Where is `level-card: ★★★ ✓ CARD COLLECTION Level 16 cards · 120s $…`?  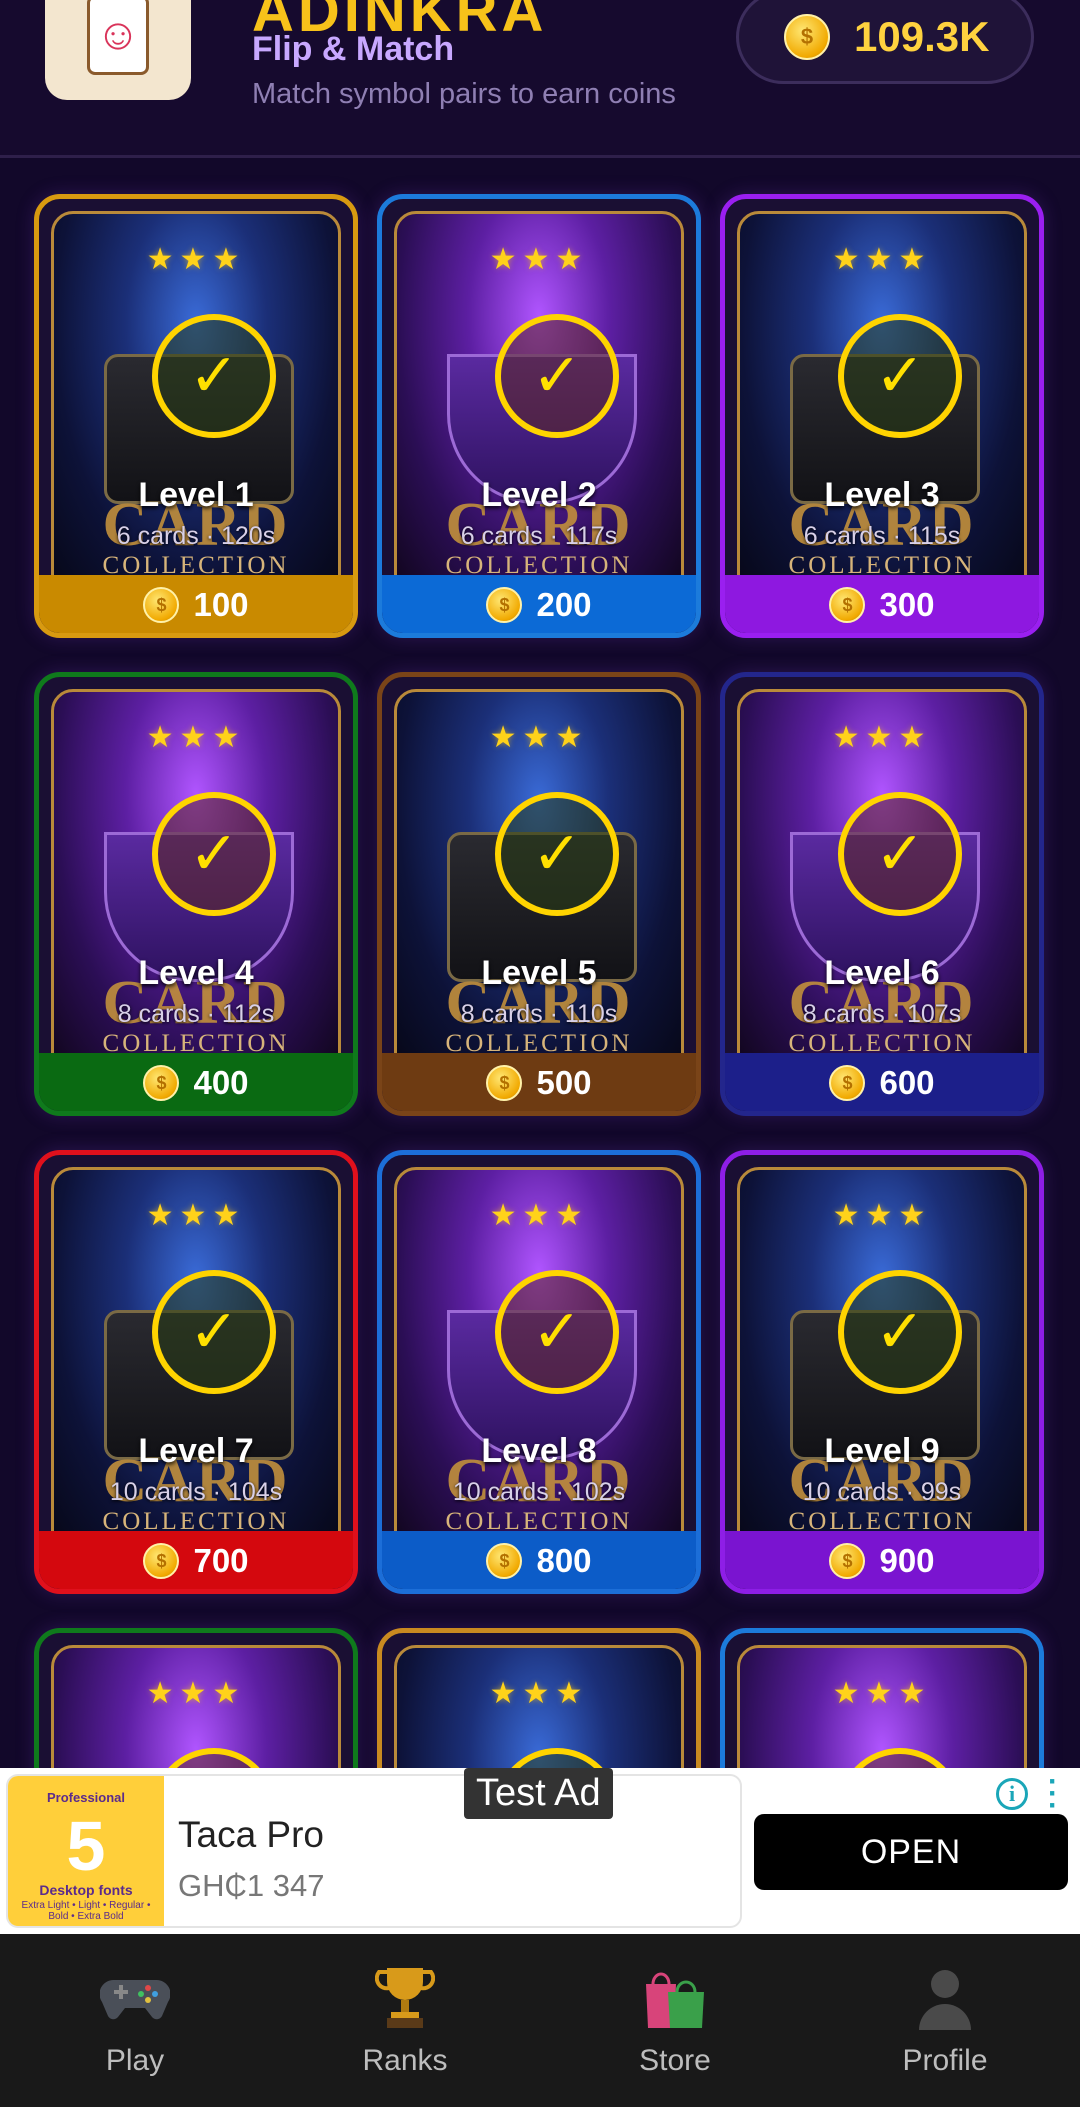 level-card: ★★★ ✓ CARD COLLECTION Level 16 cards · 120s $… is located at coordinates (196, 416).